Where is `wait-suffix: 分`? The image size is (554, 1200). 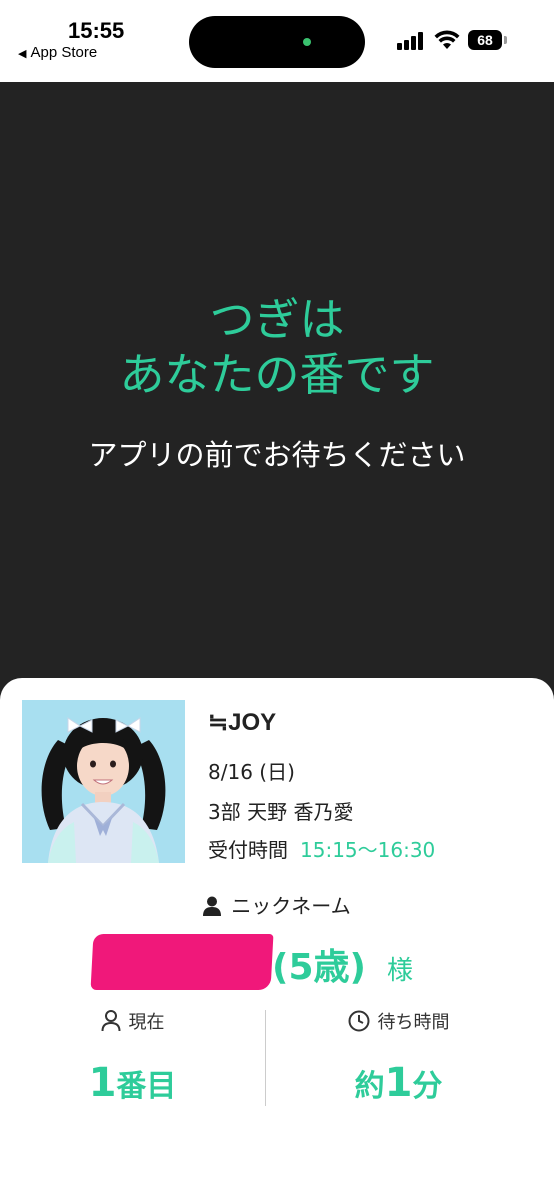 wait-suffix: 分 is located at coordinates (427, 1086).